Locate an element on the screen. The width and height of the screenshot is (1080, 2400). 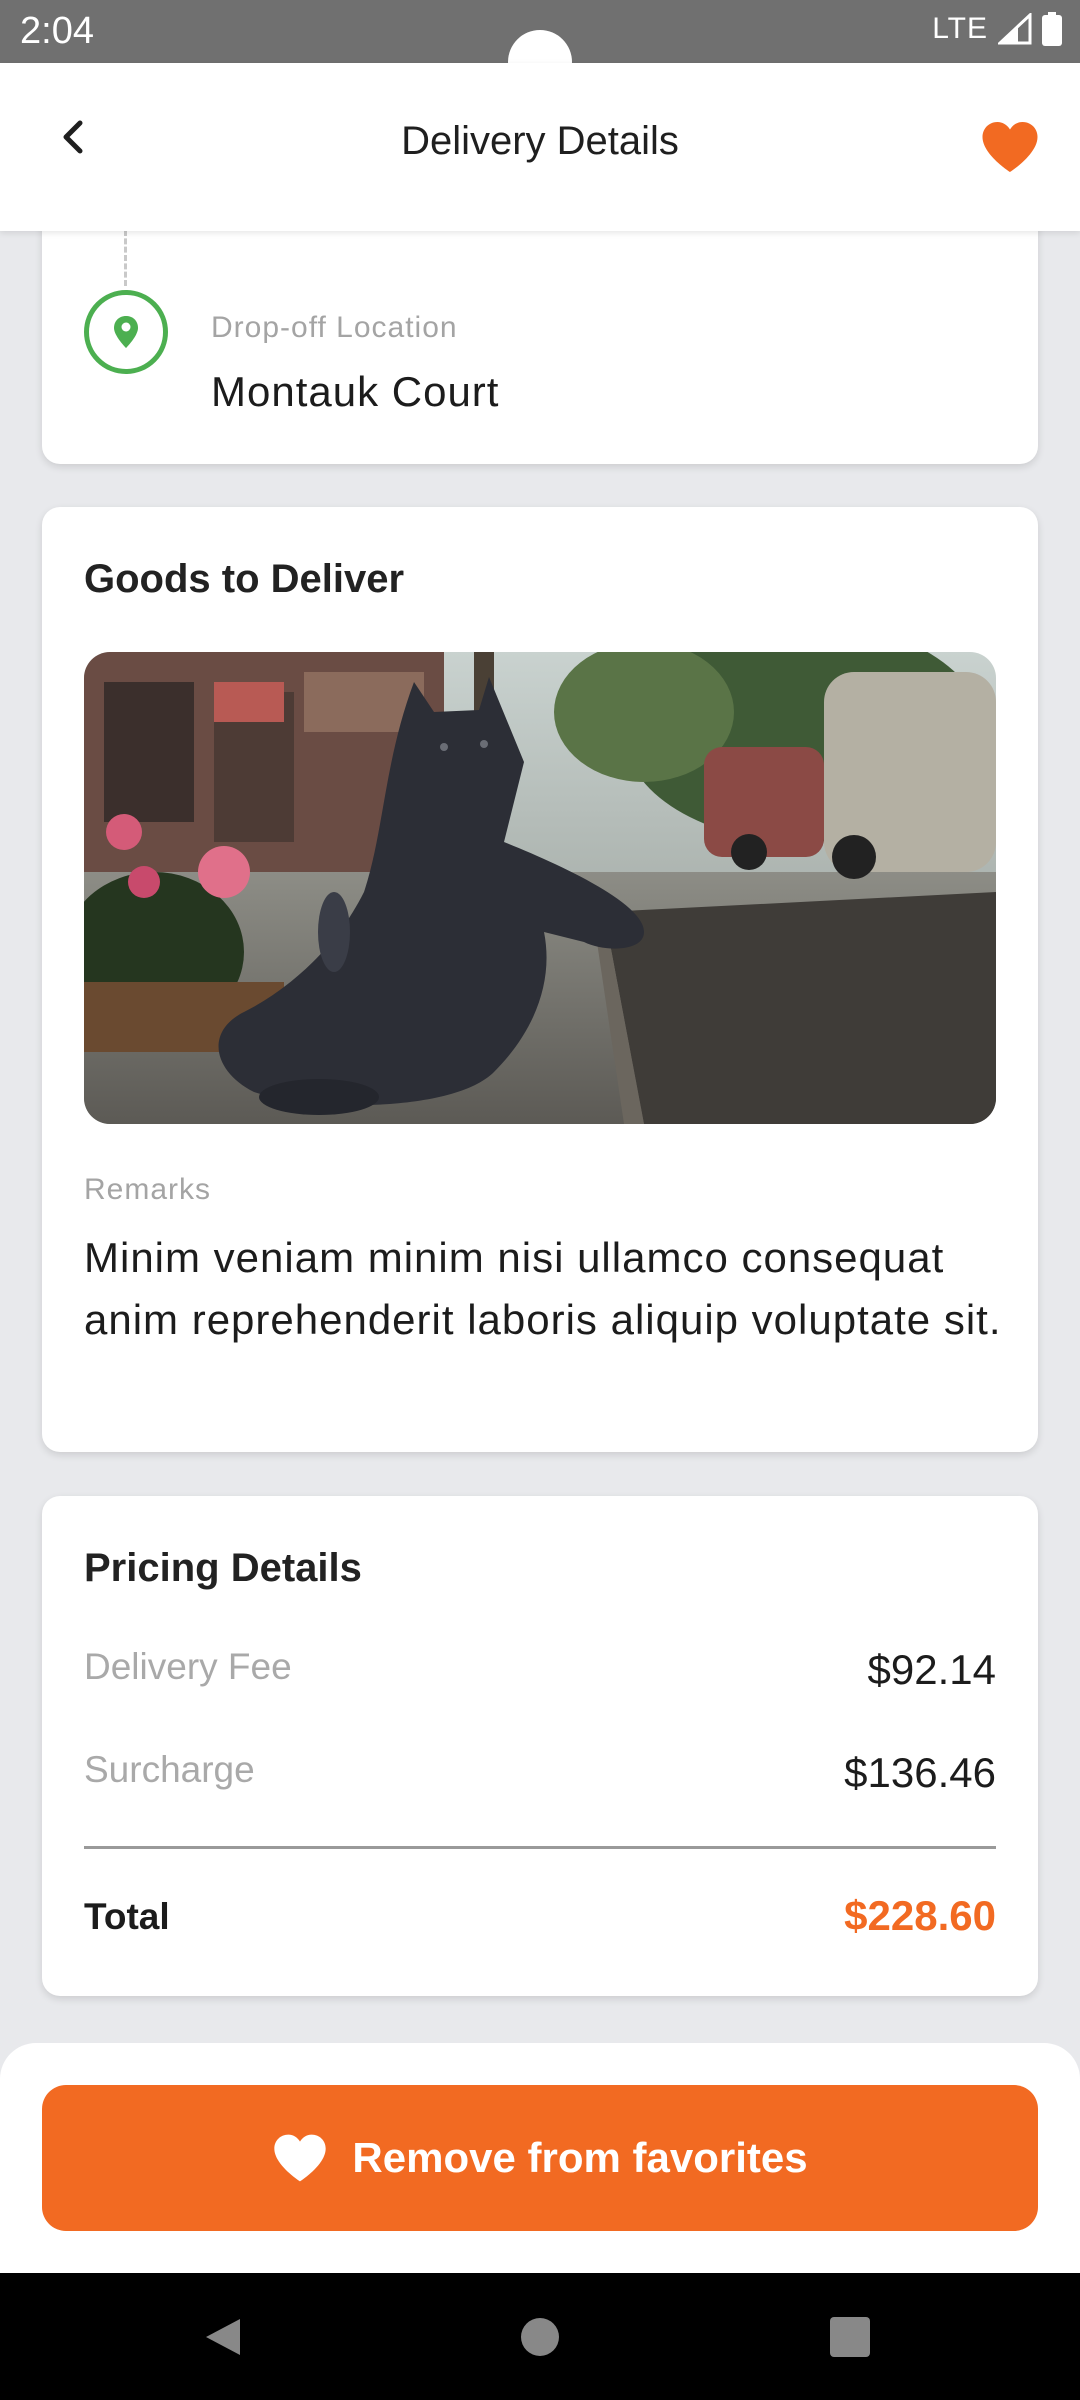
bottom-action-panel: Remove from favorites is located at coordinates (540, 2158).